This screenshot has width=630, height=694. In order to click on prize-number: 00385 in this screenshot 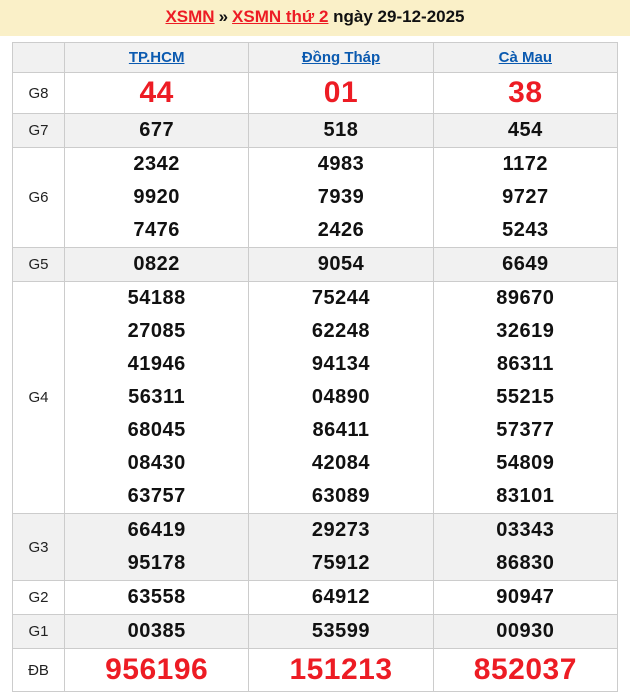, I will do `click(156, 631)`.